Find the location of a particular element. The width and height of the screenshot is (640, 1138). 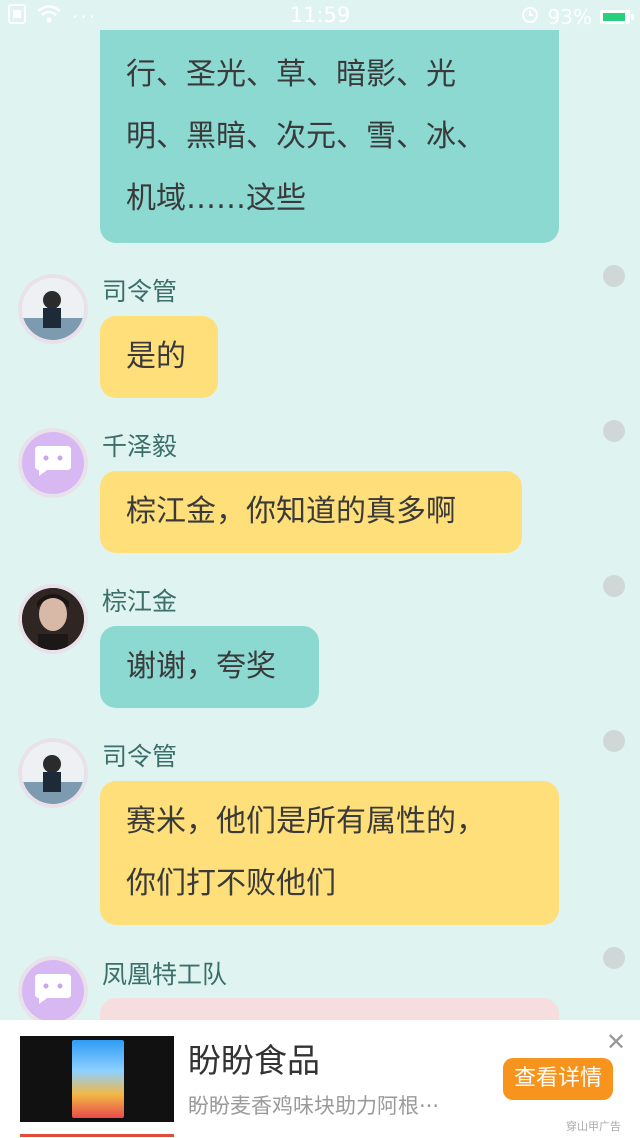

message-line: 明、黑暗、次元、雪、冰、 is located at coordinates (306, 136).